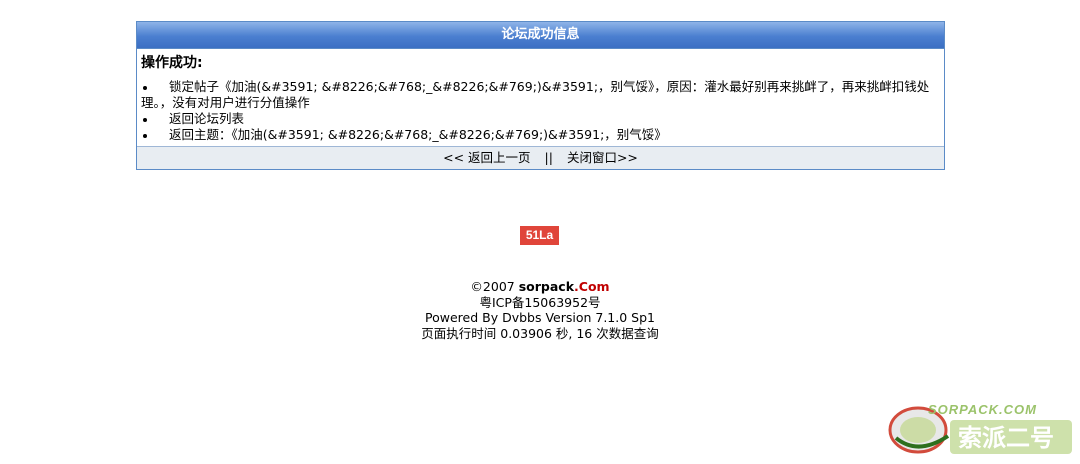  What do you see at coordinates (540, 317) in the screenshot?
I see `powered-by: Powered By Dvbbs Version 7.1.0 Sp1` at bounding box center [540, 317].